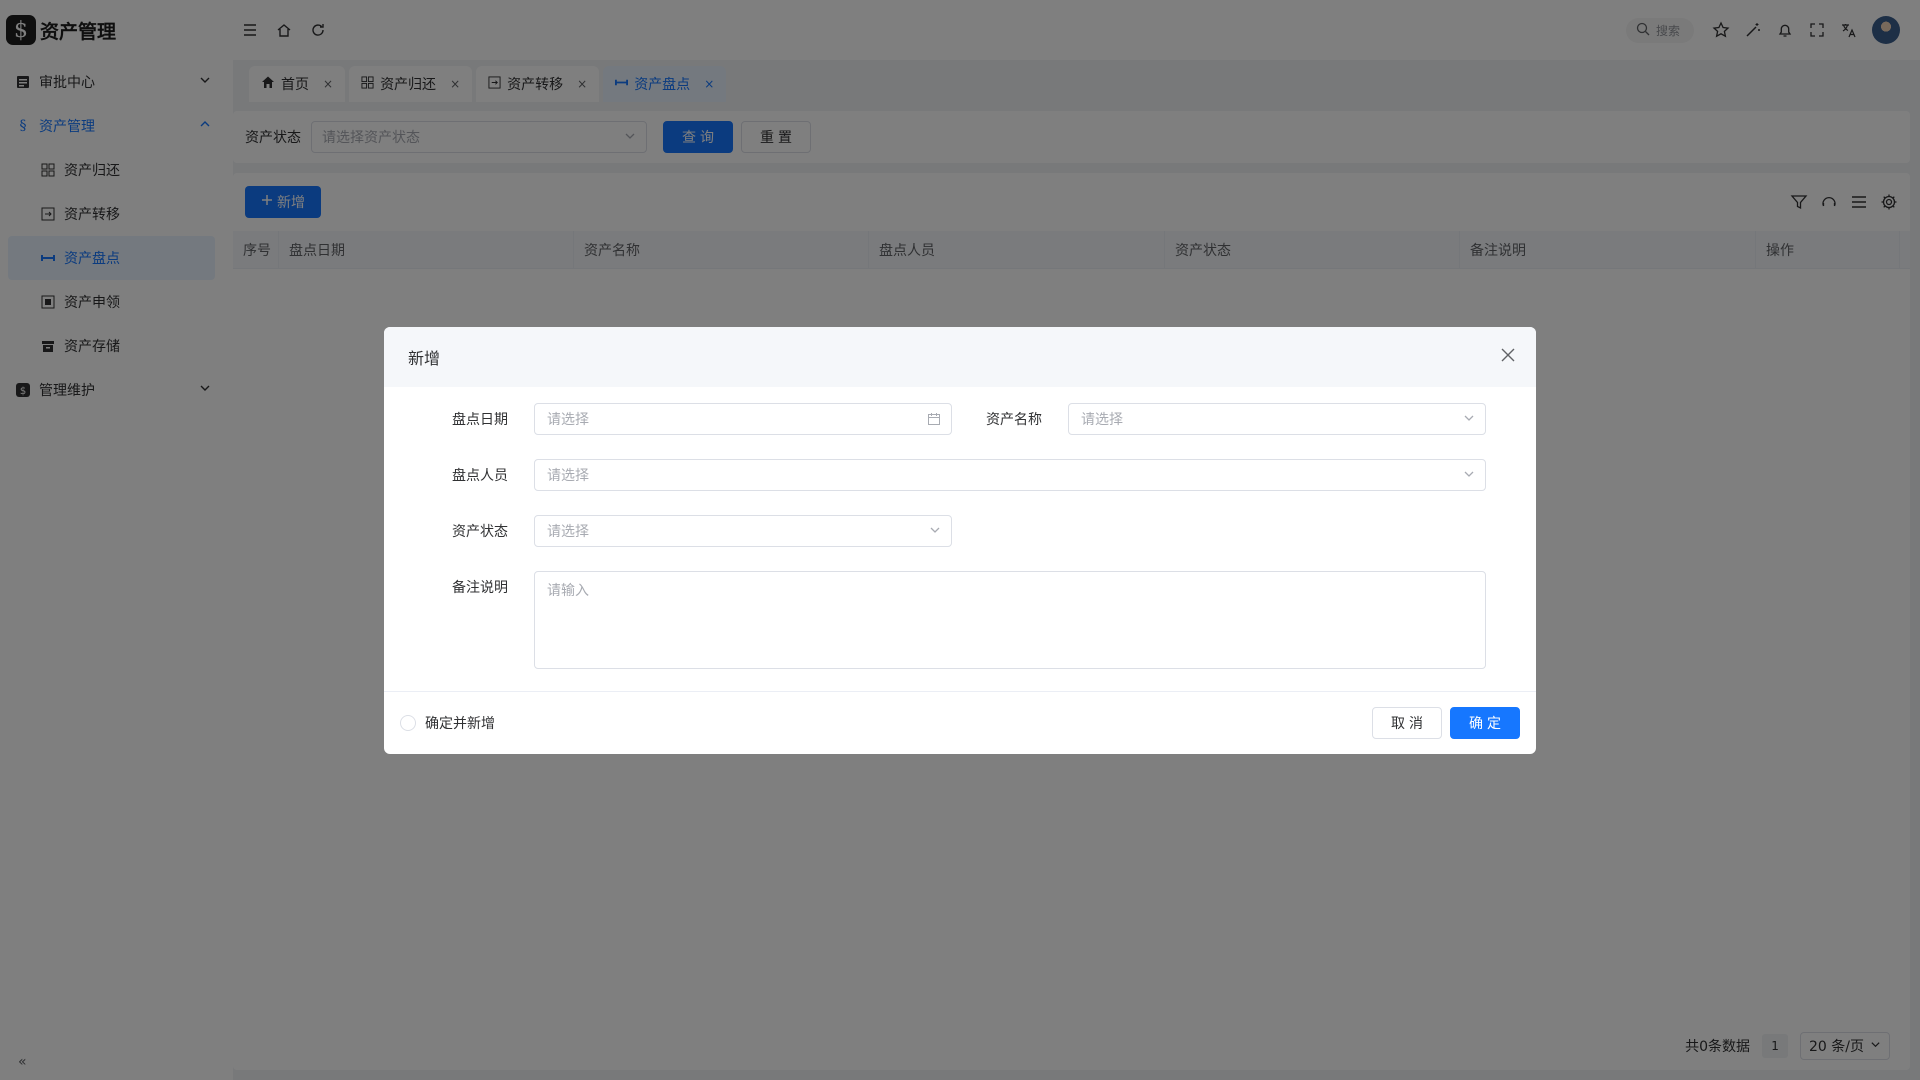  I want to click on asset-status-select: 请选择, so click(743, 531).